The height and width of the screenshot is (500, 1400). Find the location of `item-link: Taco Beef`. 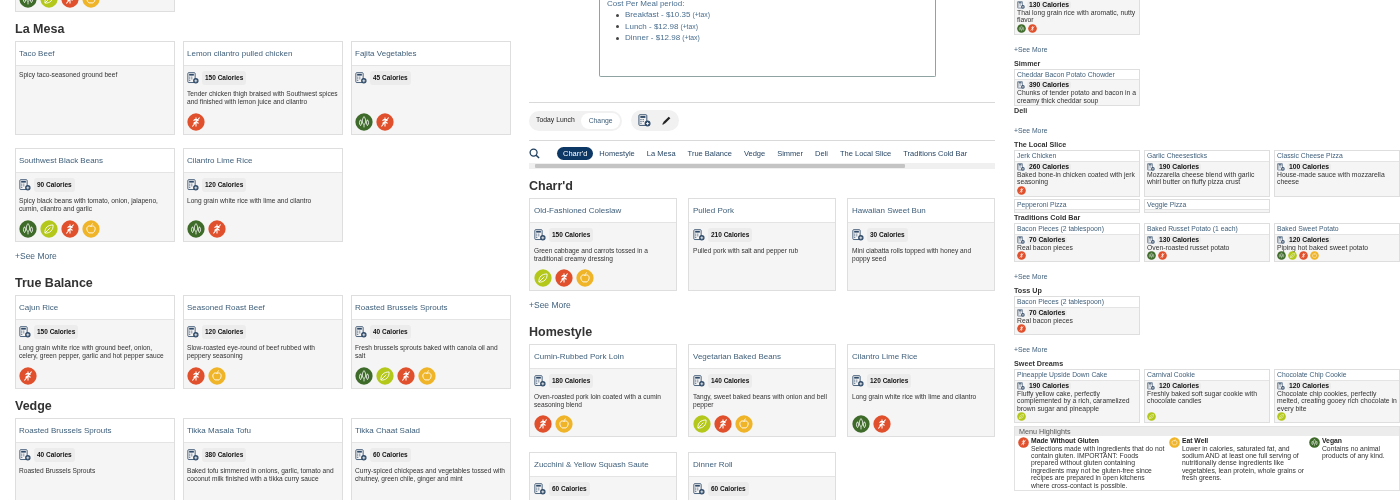

item-link: Taco Beef is located at coordinates (95, 54).